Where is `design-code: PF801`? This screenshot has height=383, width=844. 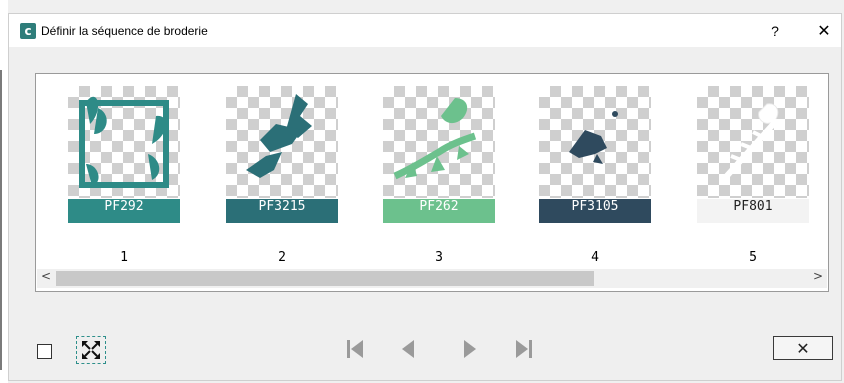 design-code: PF801 is located at coordinates (753, 211).